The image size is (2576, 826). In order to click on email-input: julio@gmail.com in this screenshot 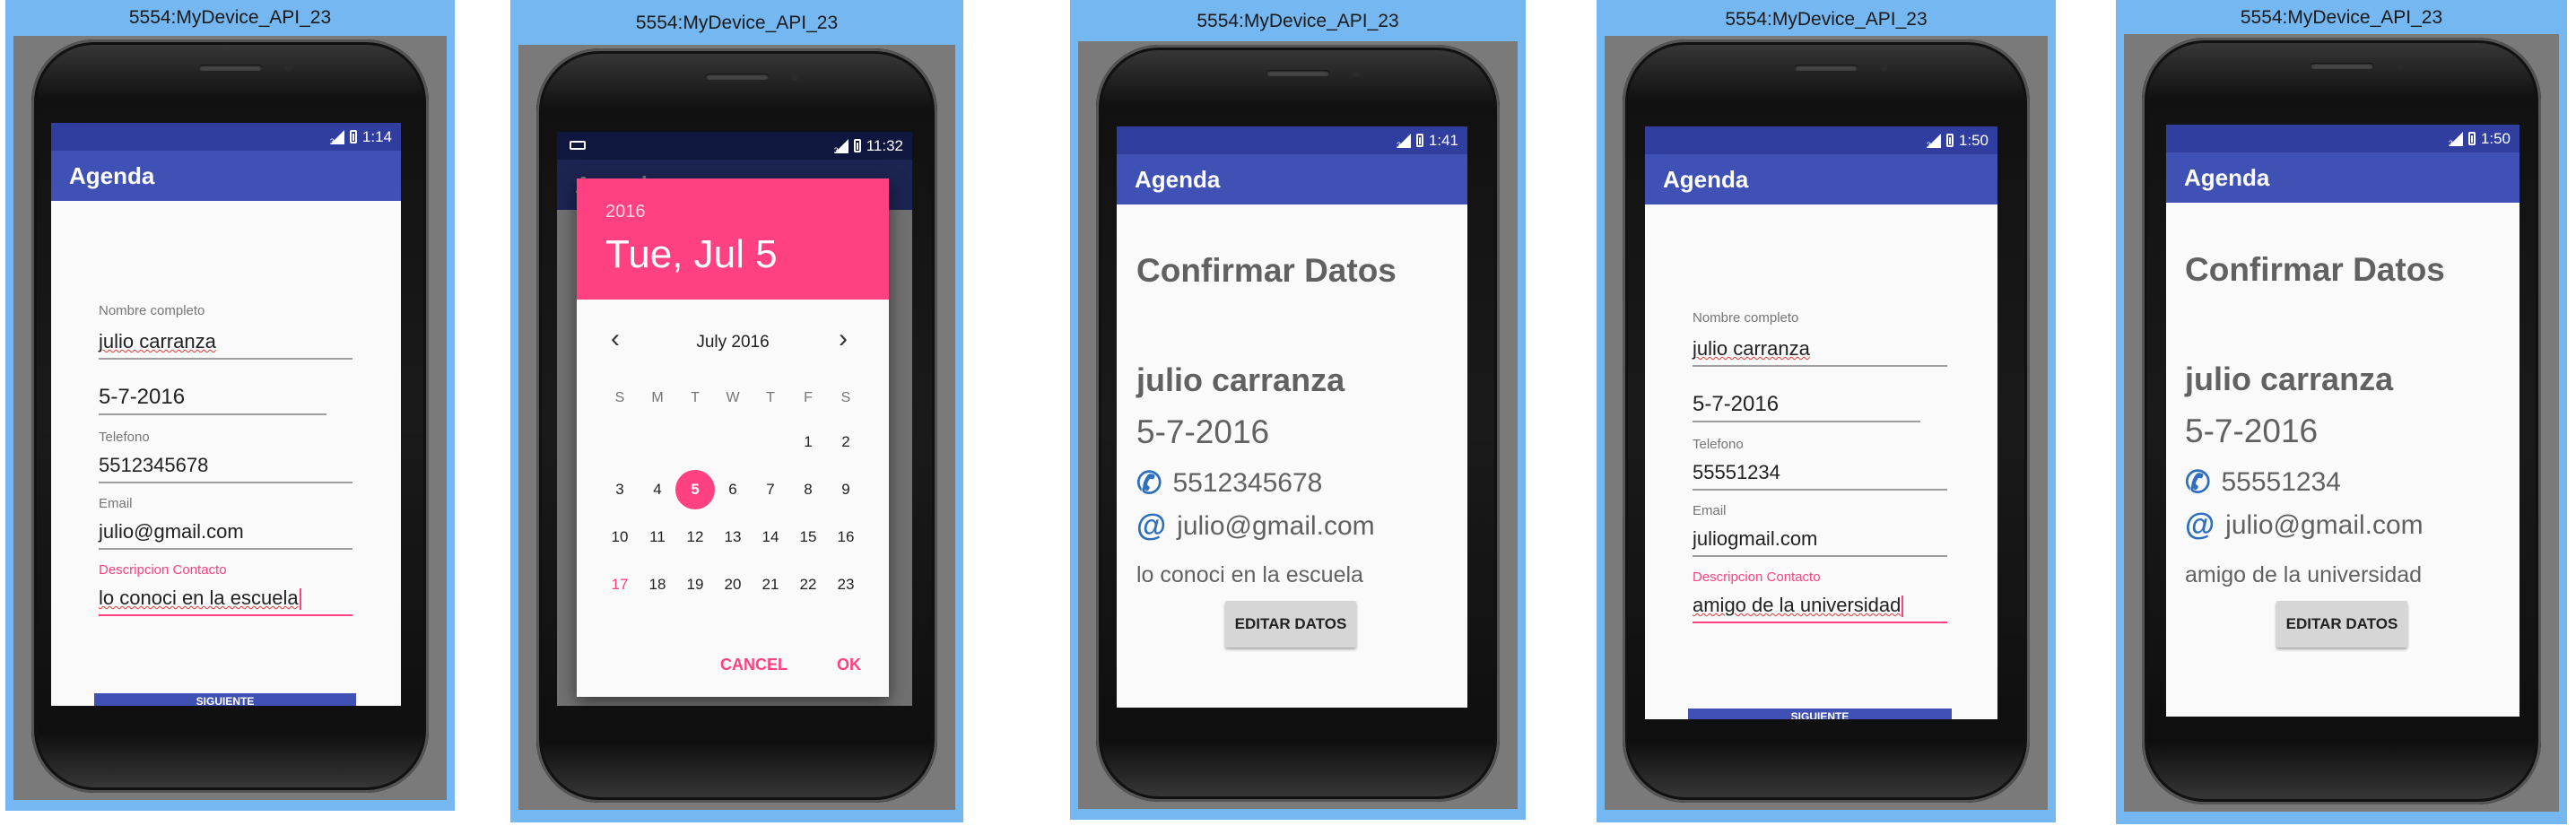, I will do `click(171, 531)`.